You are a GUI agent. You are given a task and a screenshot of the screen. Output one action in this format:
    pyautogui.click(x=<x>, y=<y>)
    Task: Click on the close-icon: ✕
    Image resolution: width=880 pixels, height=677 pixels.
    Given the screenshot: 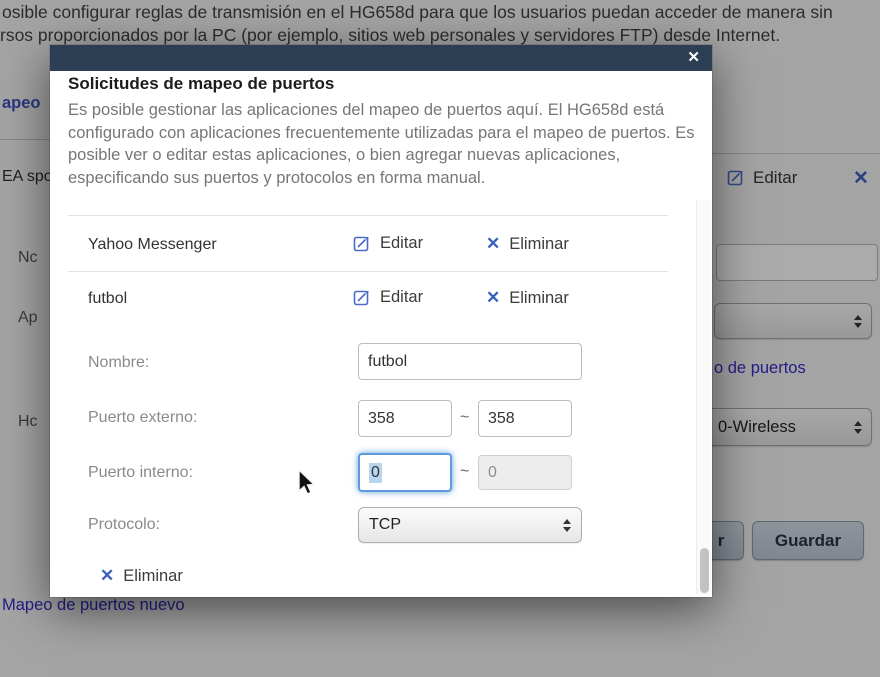 What is the action you would take?
    pyautogui.click(x=693, y=58)
    